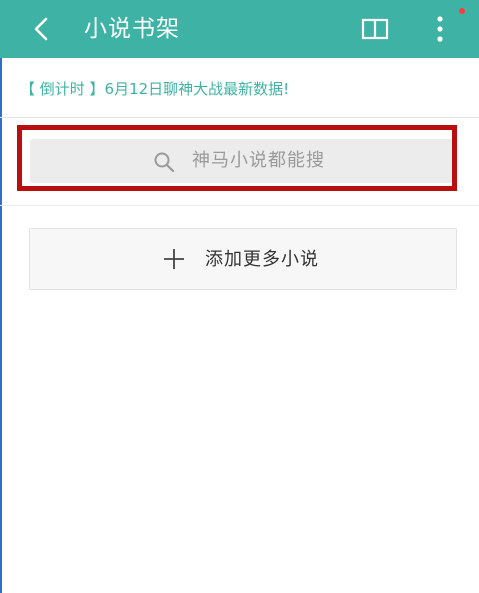  I want to click on add-more-novels-label: 添加更多小说, so click(262, 259).